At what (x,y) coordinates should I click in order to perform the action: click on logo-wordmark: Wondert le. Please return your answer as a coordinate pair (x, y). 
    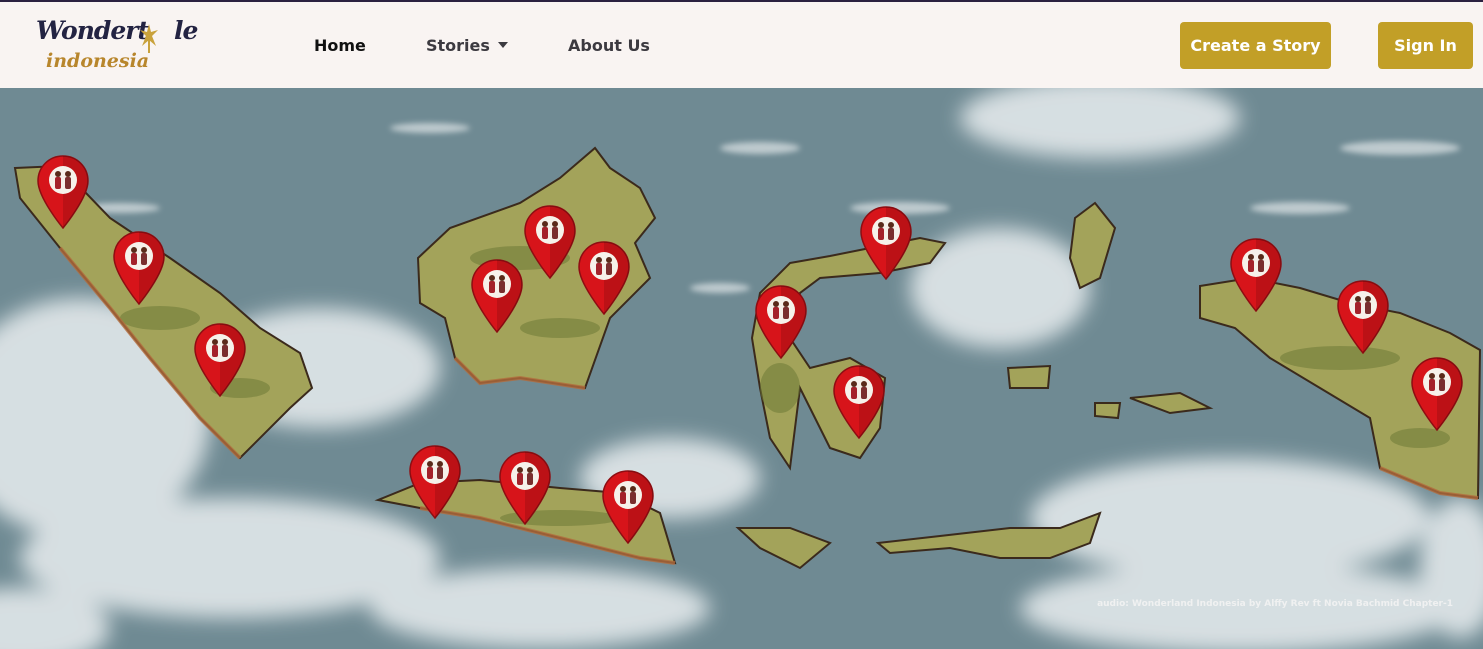
    Looking at the image, I should click on (117, 30).